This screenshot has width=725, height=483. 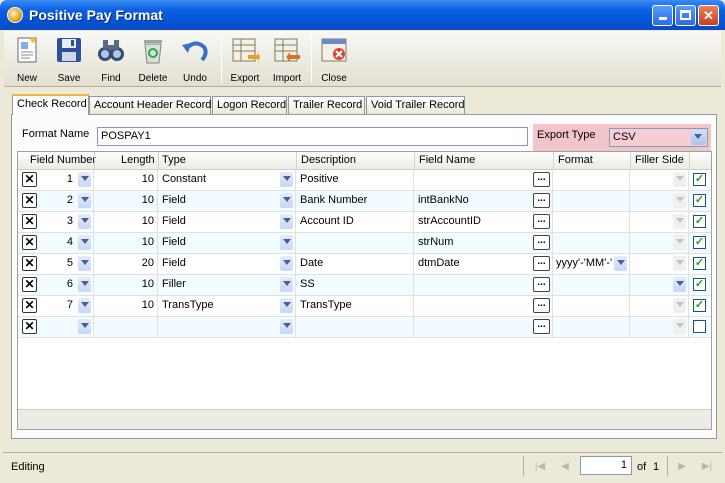 What do you see at coordinates (66, 243) in the screenshot?
I see `field-number-cell: 4` at bounding box center [66, 243].